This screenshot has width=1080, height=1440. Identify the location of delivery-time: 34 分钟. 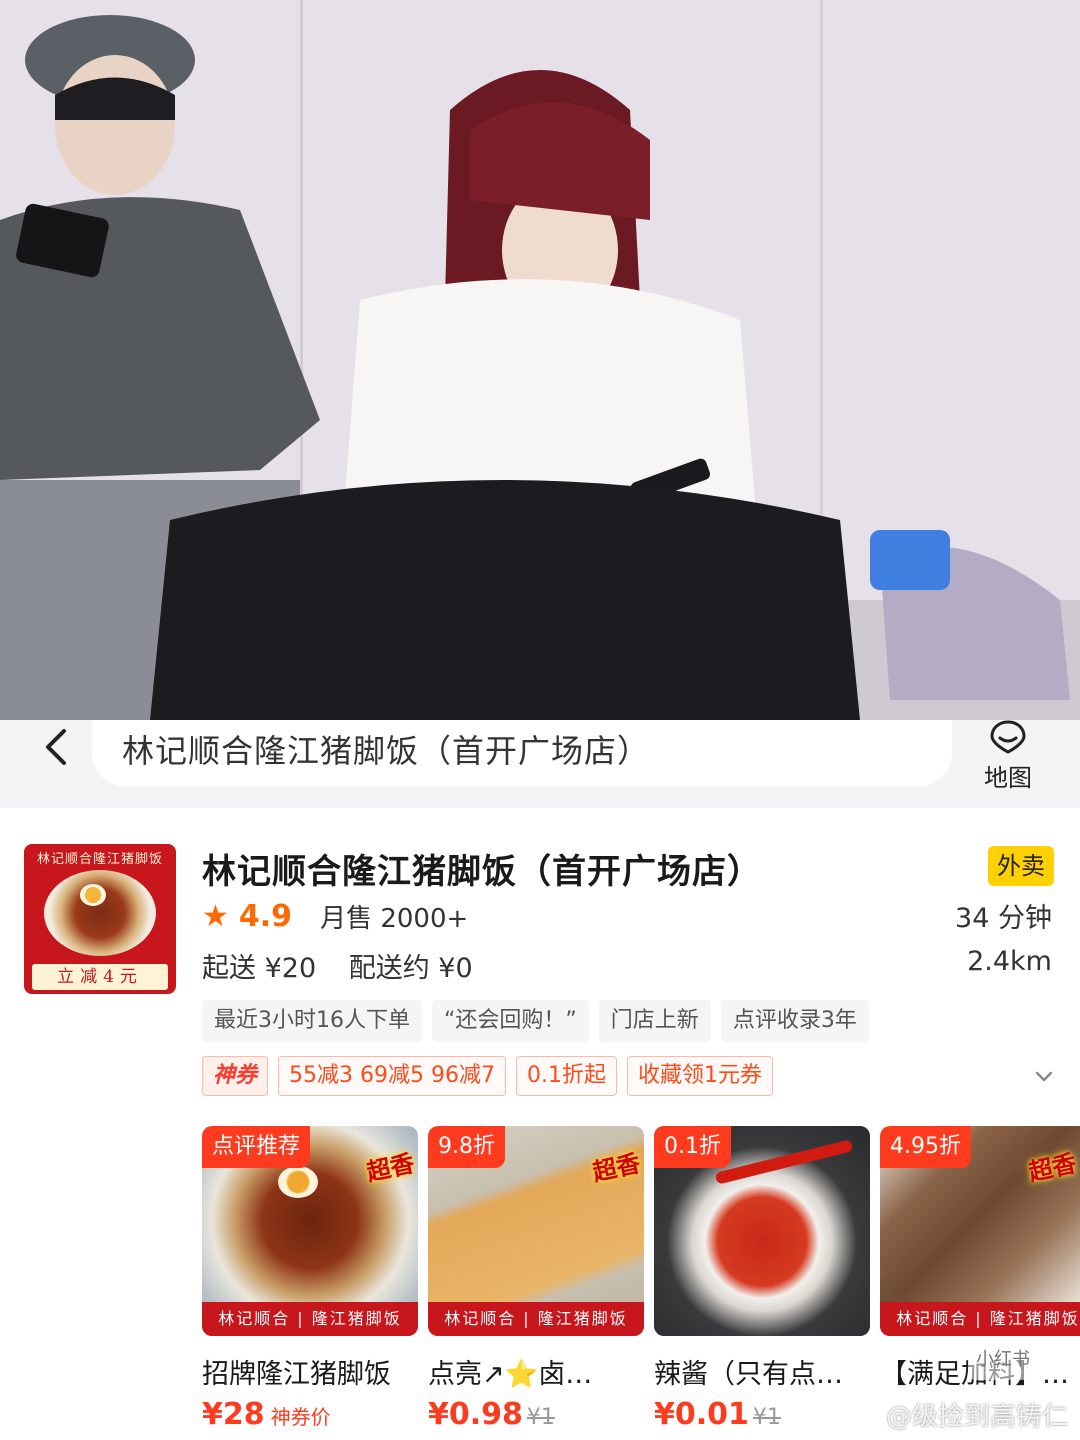
(1003, 918).